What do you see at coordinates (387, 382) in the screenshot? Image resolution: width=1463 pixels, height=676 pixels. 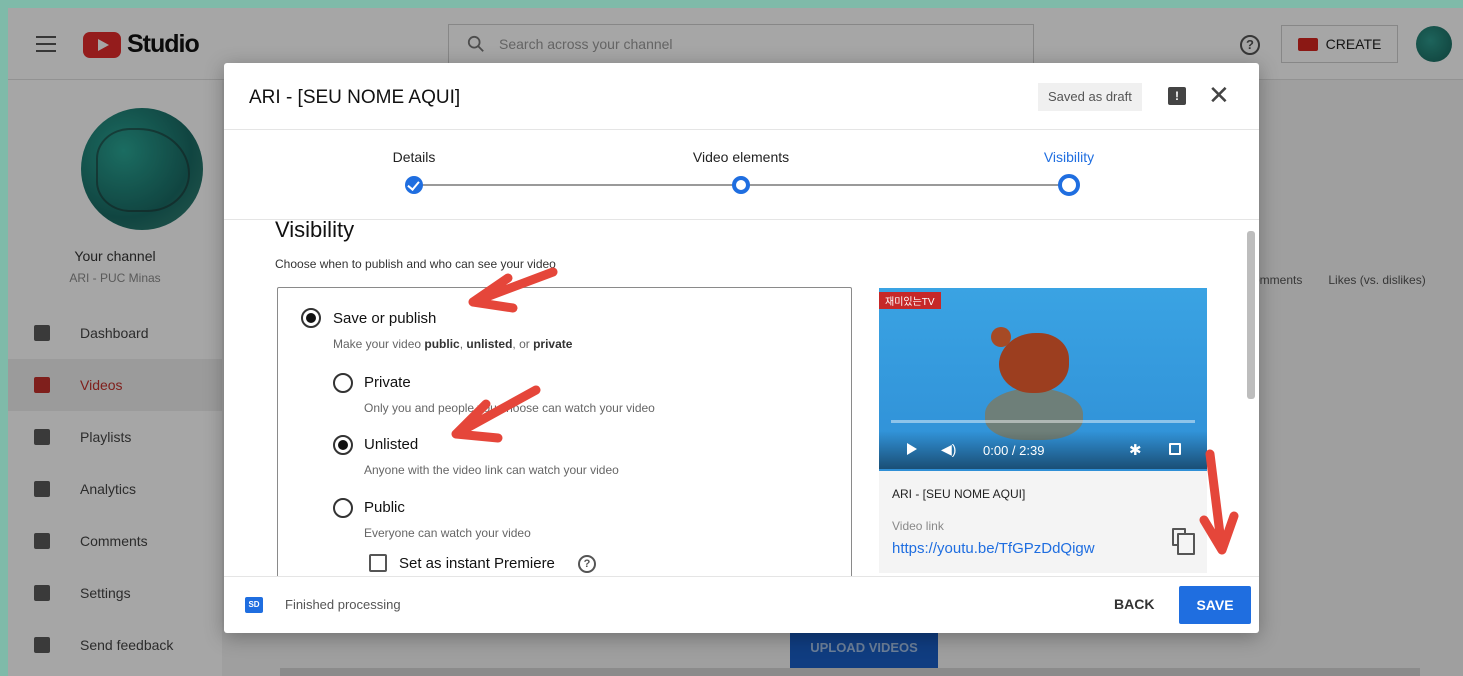 I see `private-label: Private` at bounding box center [387, 382].